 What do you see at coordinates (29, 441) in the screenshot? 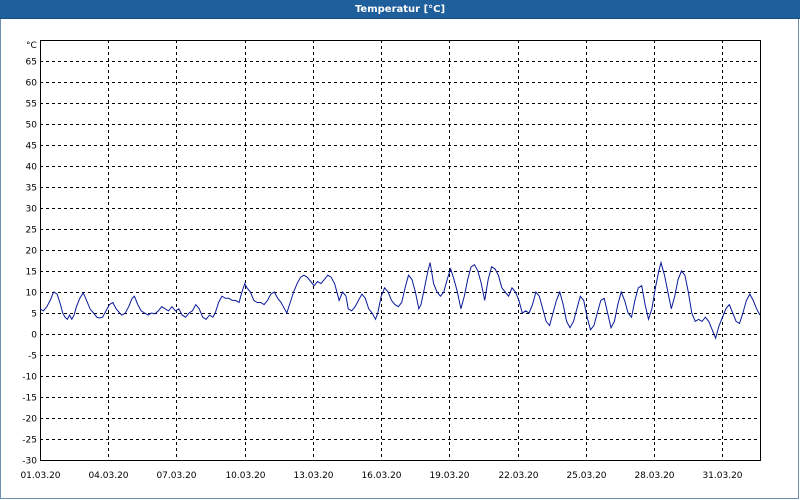
I see `y-tick-label: -25` at bounding box center [29, 441].